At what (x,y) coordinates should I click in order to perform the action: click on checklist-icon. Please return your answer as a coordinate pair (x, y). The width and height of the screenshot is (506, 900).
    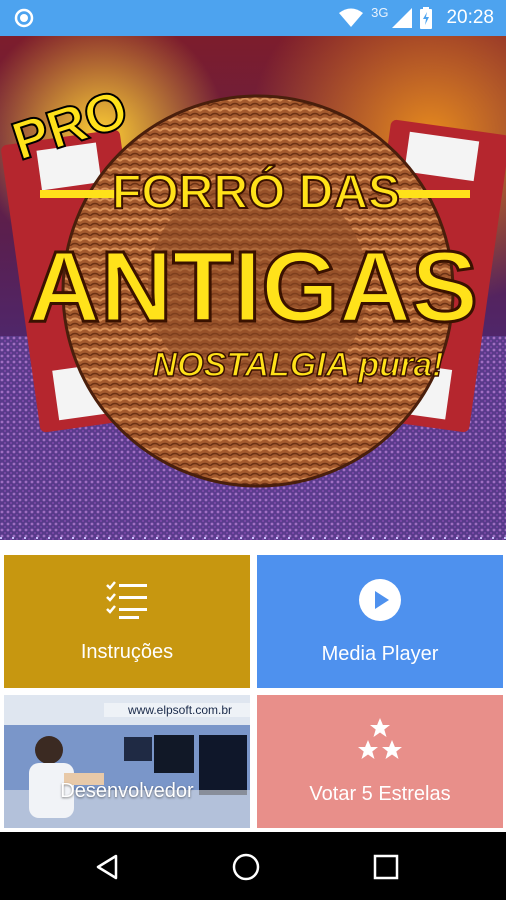
    Looking at the image, I should click on (127, 602).